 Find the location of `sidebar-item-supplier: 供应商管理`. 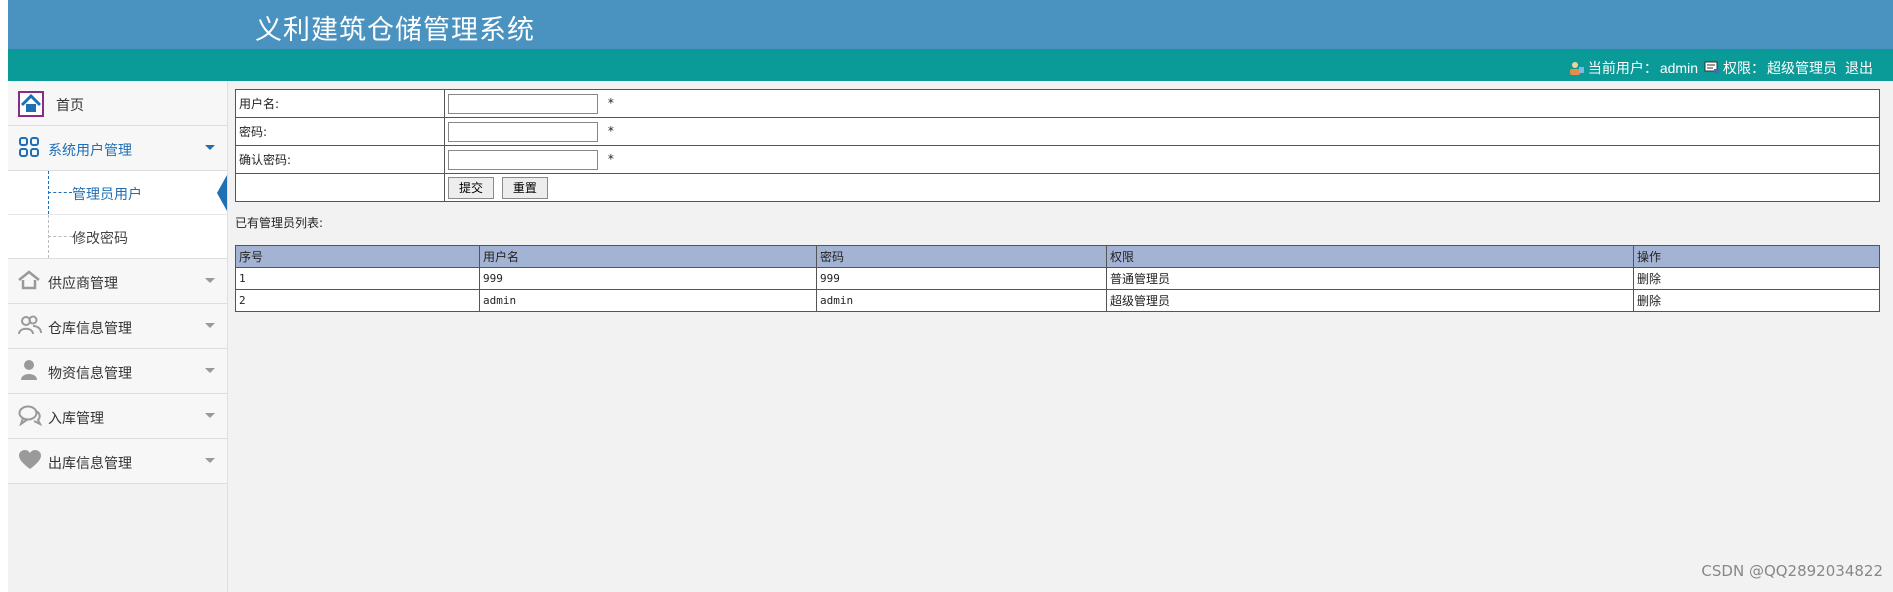

sidebar-item-supplier: 供应商管理 is located at coordinates (117, 281).